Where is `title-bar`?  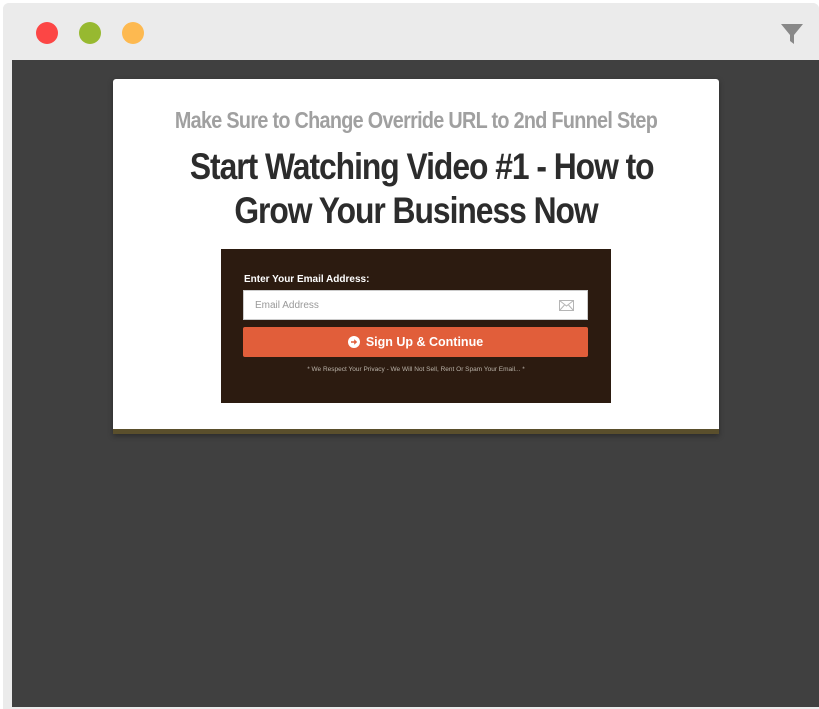
title-bar is located at coordinates (411, 31).